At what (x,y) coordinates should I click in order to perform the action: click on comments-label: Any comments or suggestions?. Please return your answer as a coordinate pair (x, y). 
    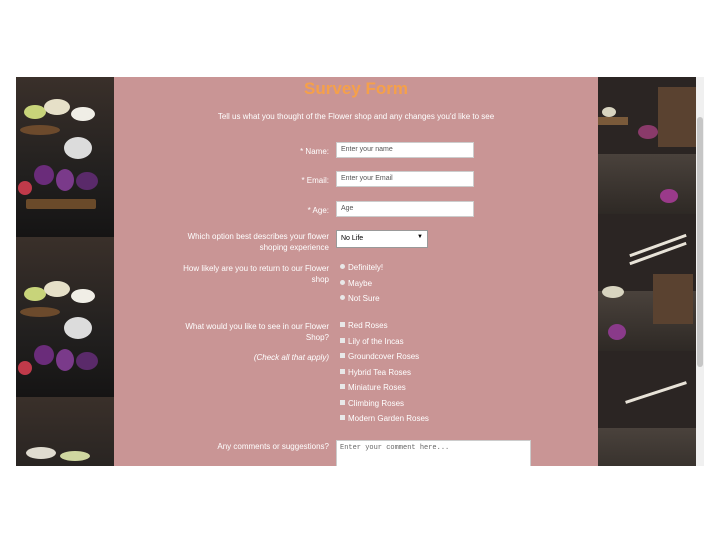
    Looking at the image, I should click on (273, 446).